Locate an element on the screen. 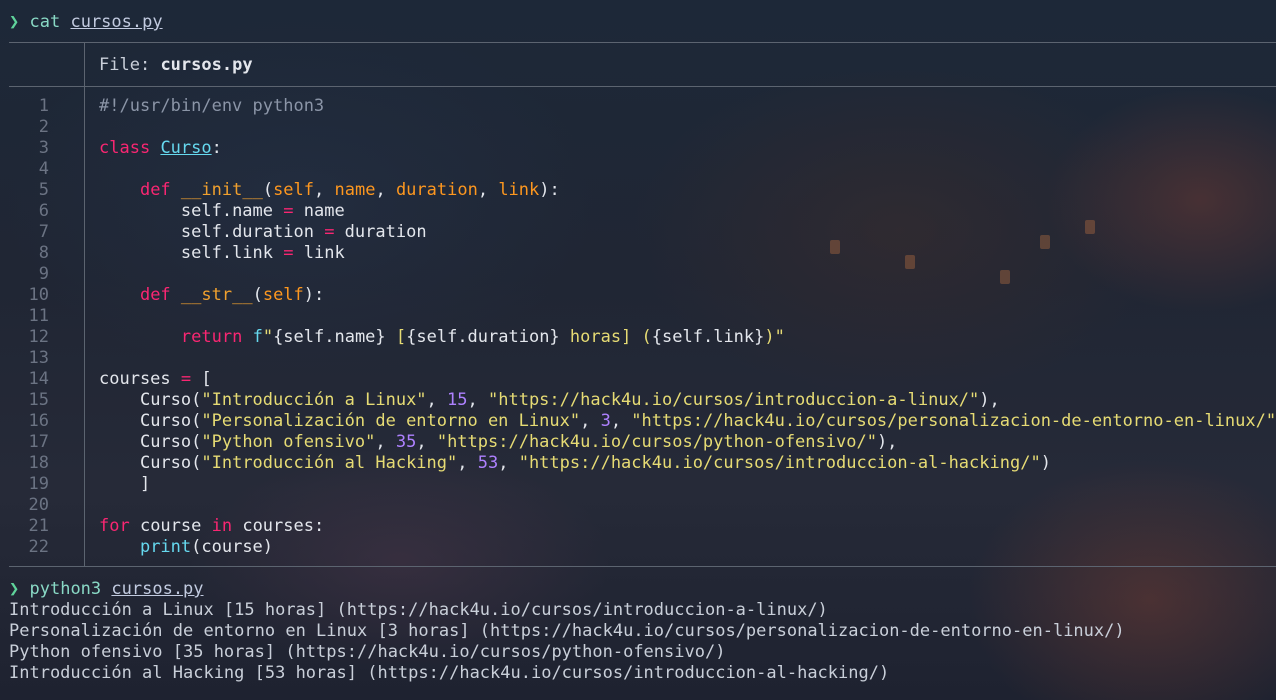  code-token: link is located at coordinates (319, 253).